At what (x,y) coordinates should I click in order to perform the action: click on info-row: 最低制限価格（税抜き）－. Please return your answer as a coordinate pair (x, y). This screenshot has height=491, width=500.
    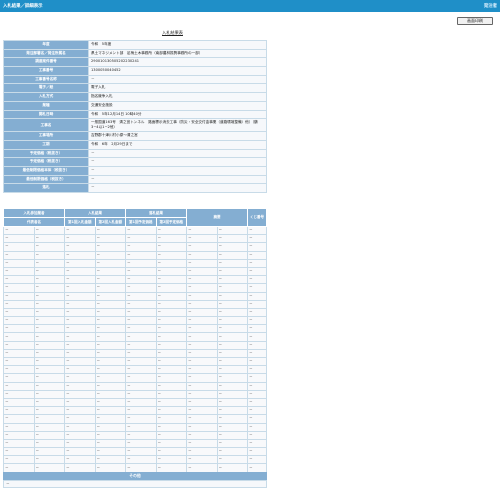
    Looking at the image, I should click on (135, 179).